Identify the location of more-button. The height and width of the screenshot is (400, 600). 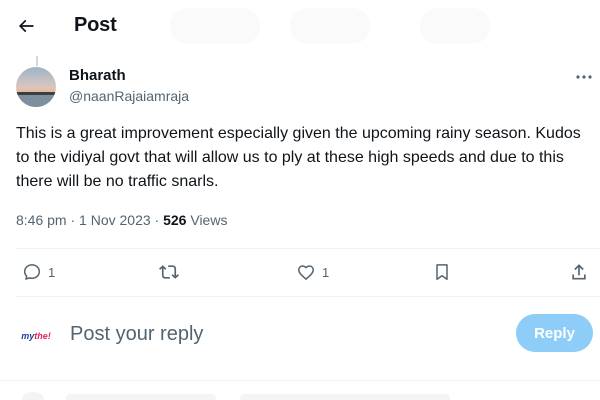
(584, 77).